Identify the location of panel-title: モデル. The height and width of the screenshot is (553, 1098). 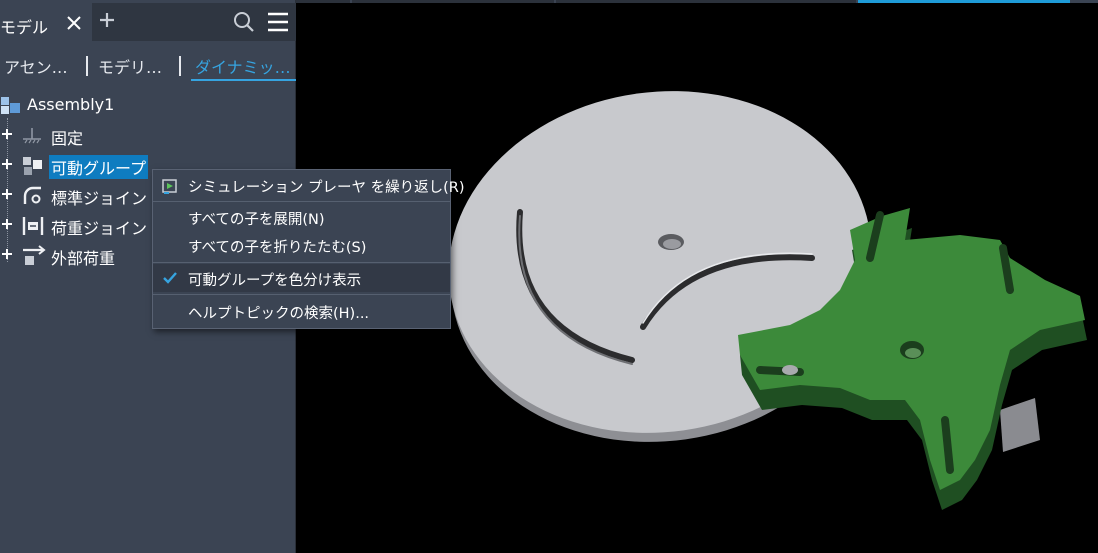
(24, 27).